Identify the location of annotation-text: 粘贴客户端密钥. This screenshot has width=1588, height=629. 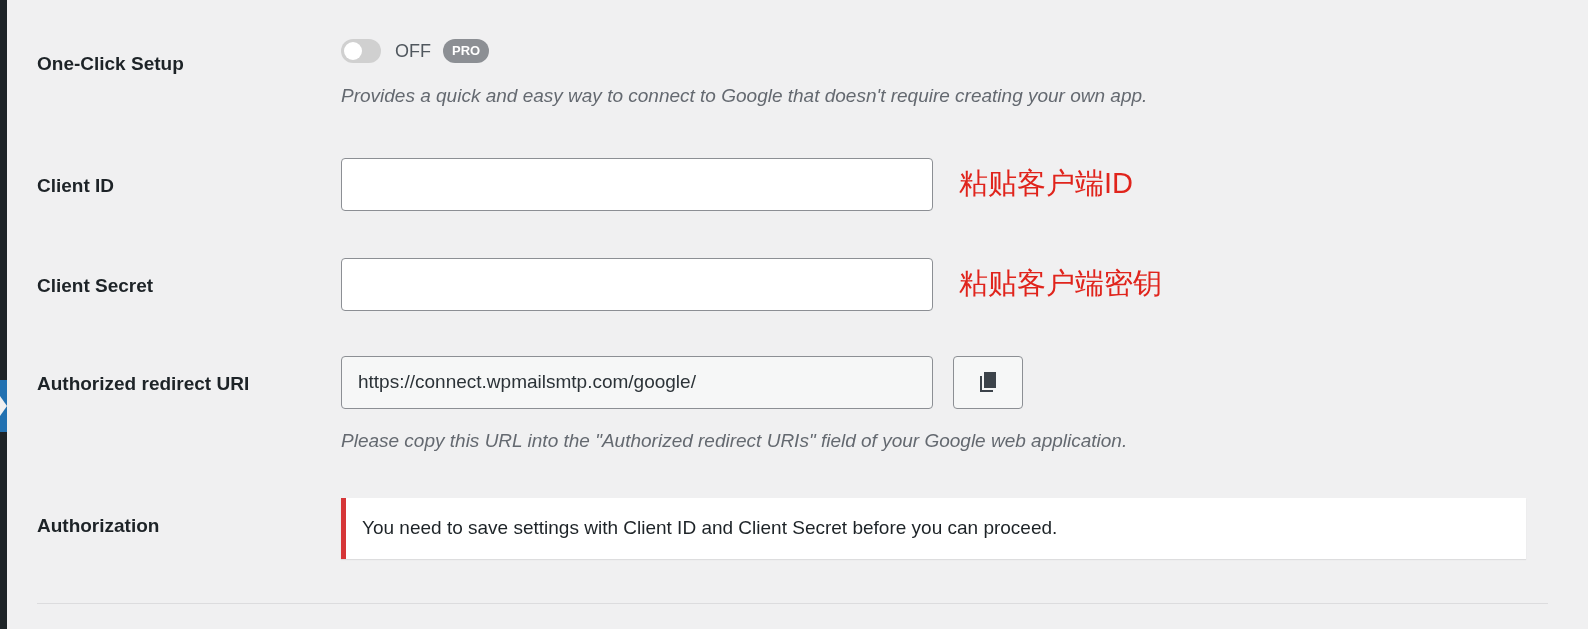
(1060, 284).